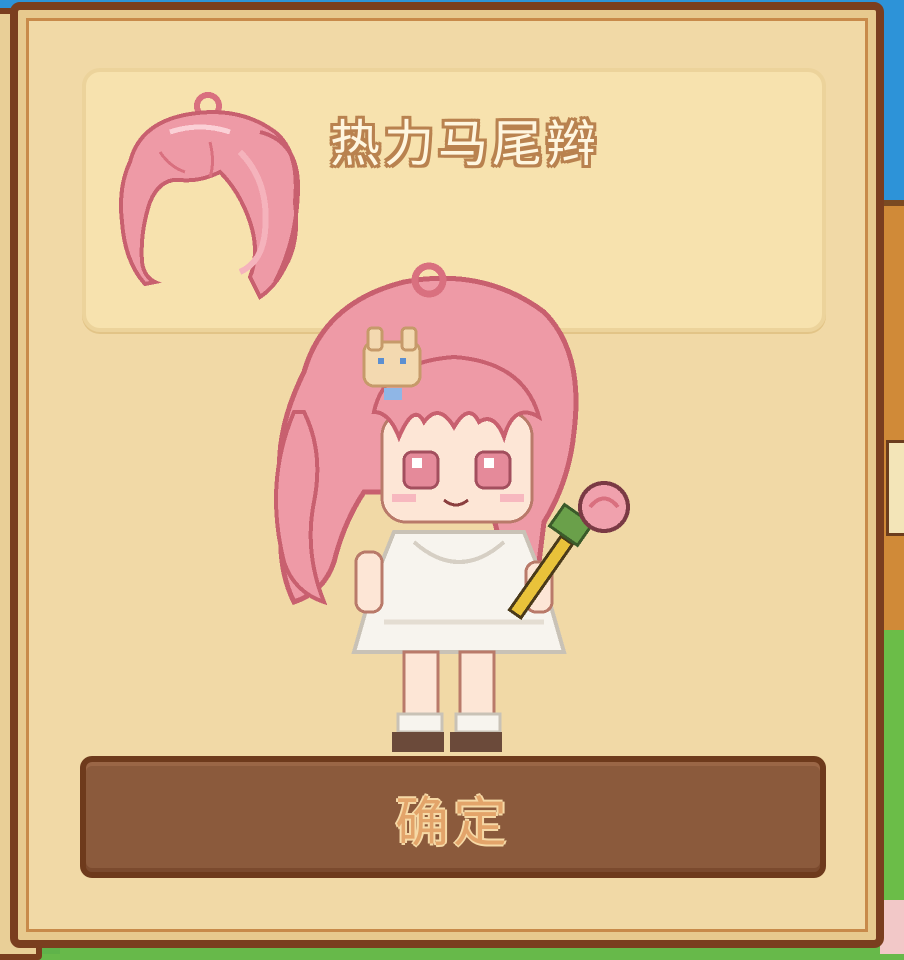 Image resolution: width=904 pixels, height=960 pixels. I want to click on confirm-button: 确定, so click(453, 817).